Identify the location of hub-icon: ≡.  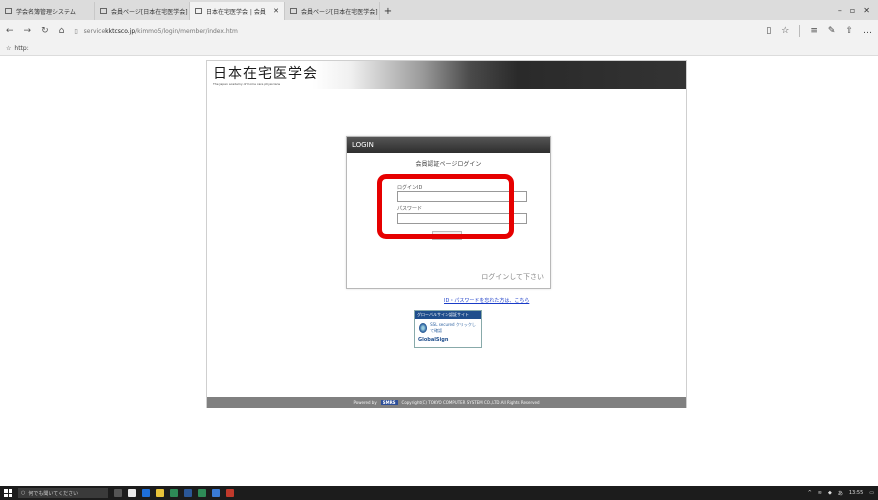
(814, 31).